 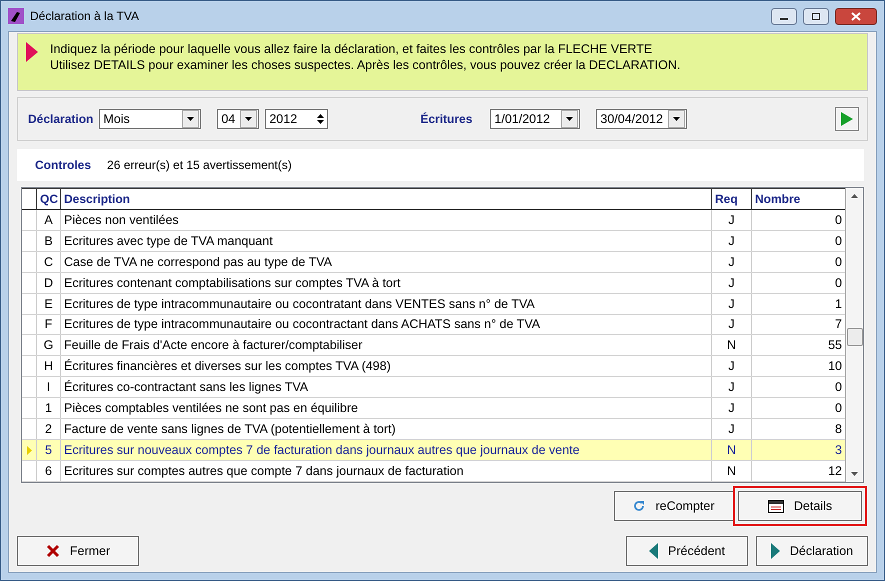 I want to click on table-row: A Pièces non ventilées J 0, so click(x=433, y=220).